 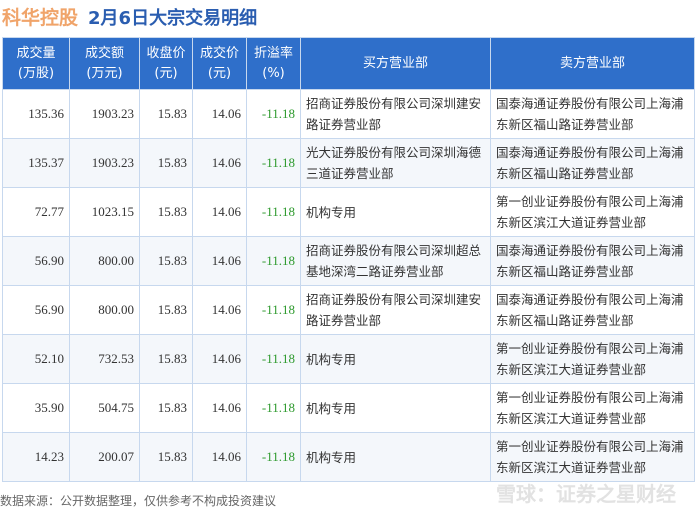 I want to click on column-header: 收盘价(元), so click(x=166, y=63).